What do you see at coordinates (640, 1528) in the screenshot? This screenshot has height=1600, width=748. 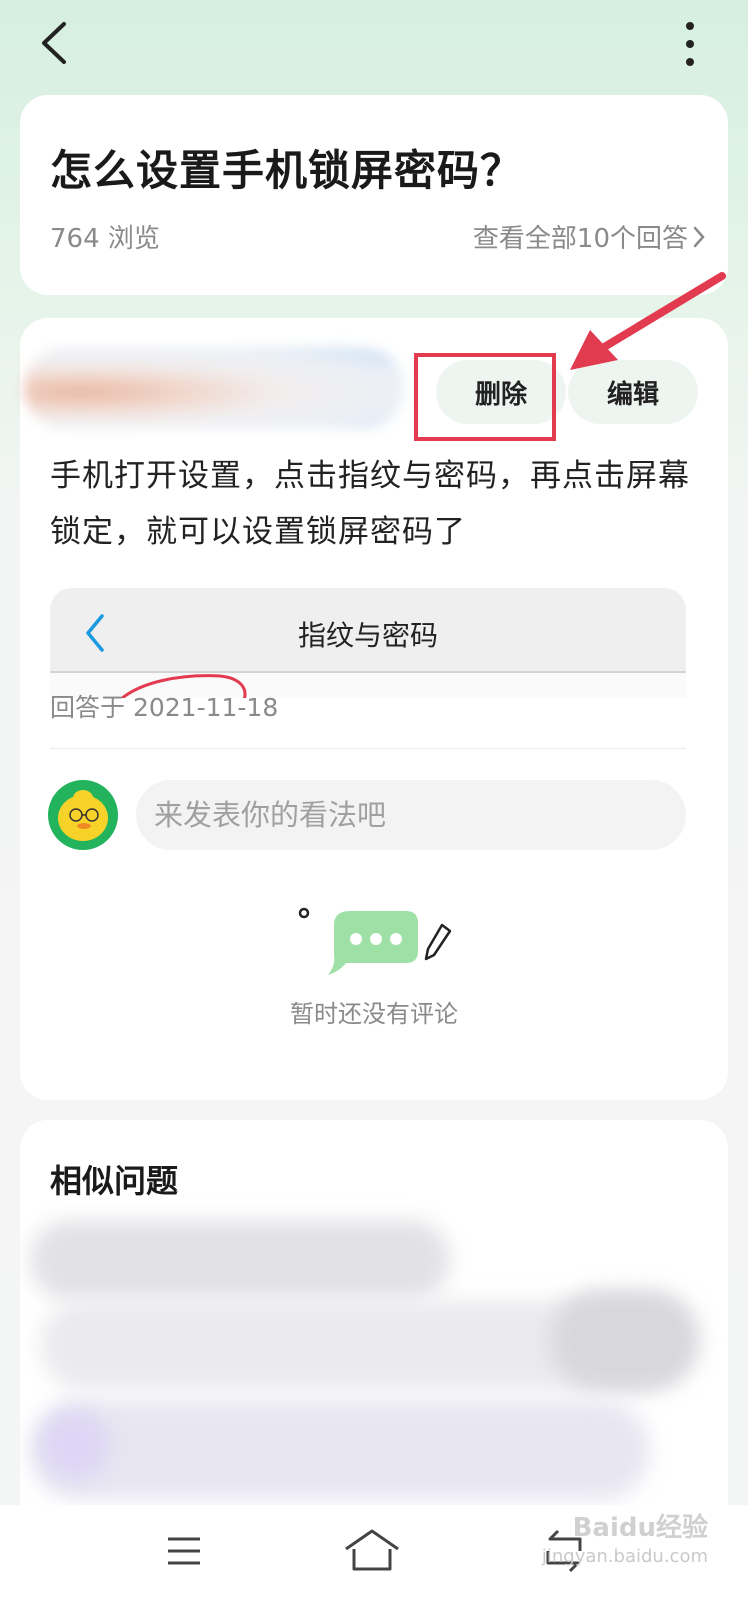 I see `watermark-brand: Baidu经验` at bounding box center [640, 1528].